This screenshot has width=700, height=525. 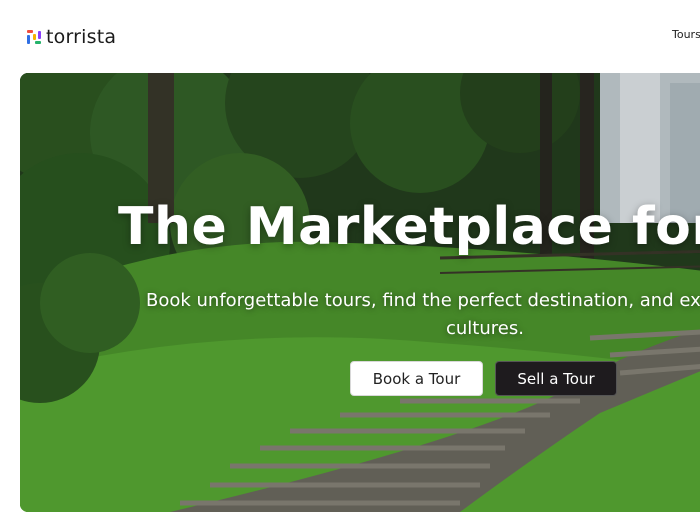 I want to click on sell-tour-button: Sell a Tour, so click(x=556, y=378).